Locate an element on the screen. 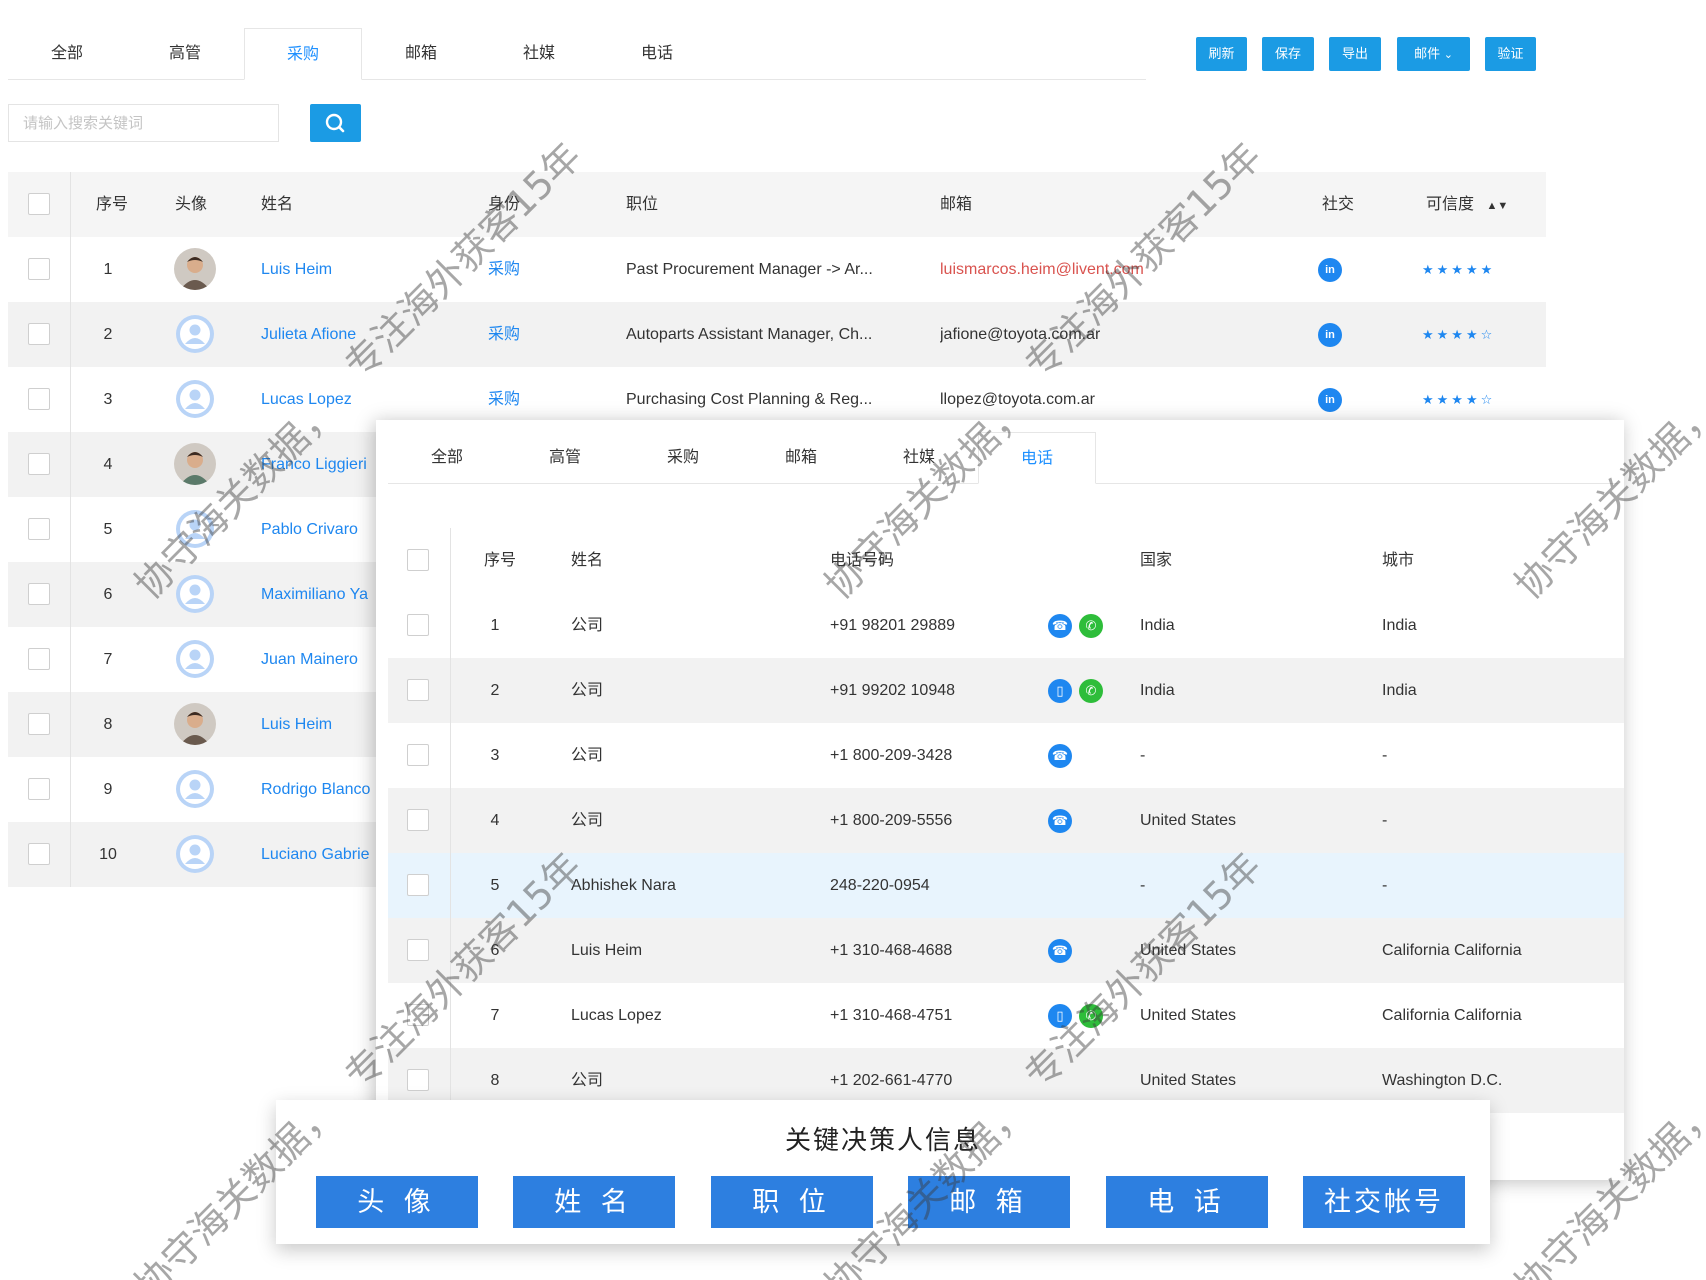 This screenshot has width=1706, height=1280. phone-select-all-checkbox is located at coordinates (418, 560).